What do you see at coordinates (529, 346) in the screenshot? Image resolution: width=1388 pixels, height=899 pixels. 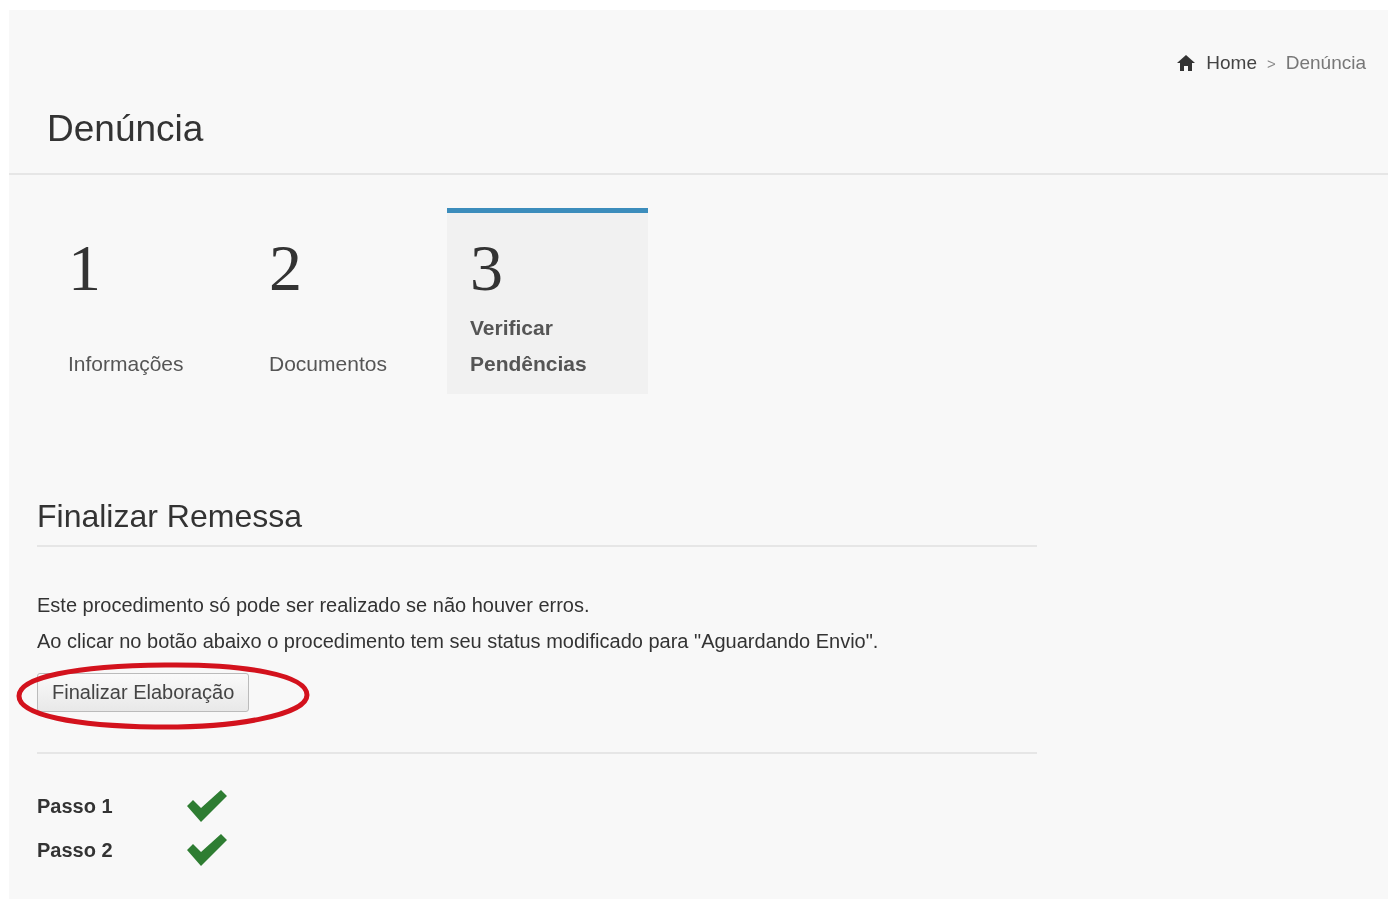 I see `step-label: Verificar Pendências` at bounding box center [529, 346].